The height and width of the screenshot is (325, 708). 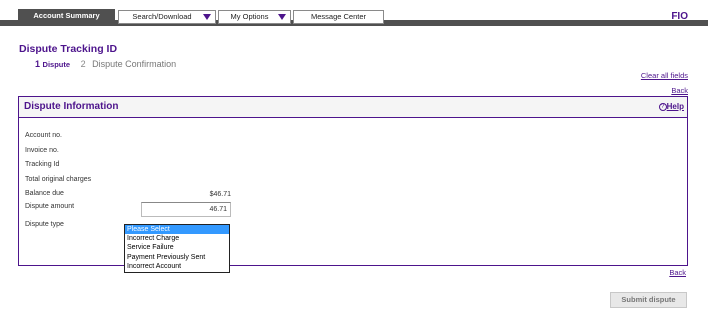 What do you see at coordinates (220, 194) in the screenshot?
I see `balance-due-value: $46.71` at bounding box center [220, 194].